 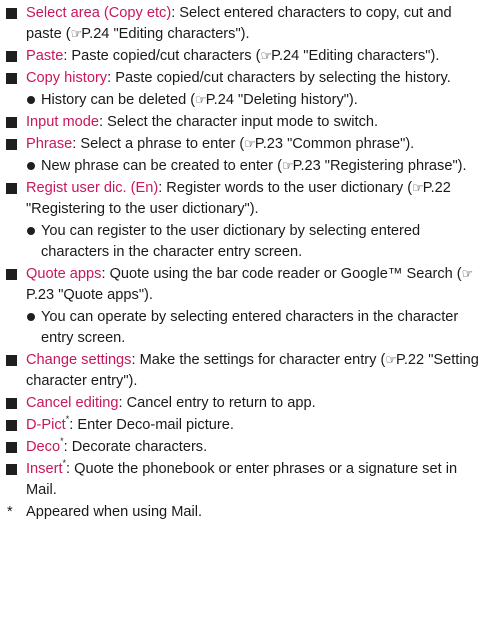 I want to click on footnote-asterisk: *, so click(x=10, y=512).